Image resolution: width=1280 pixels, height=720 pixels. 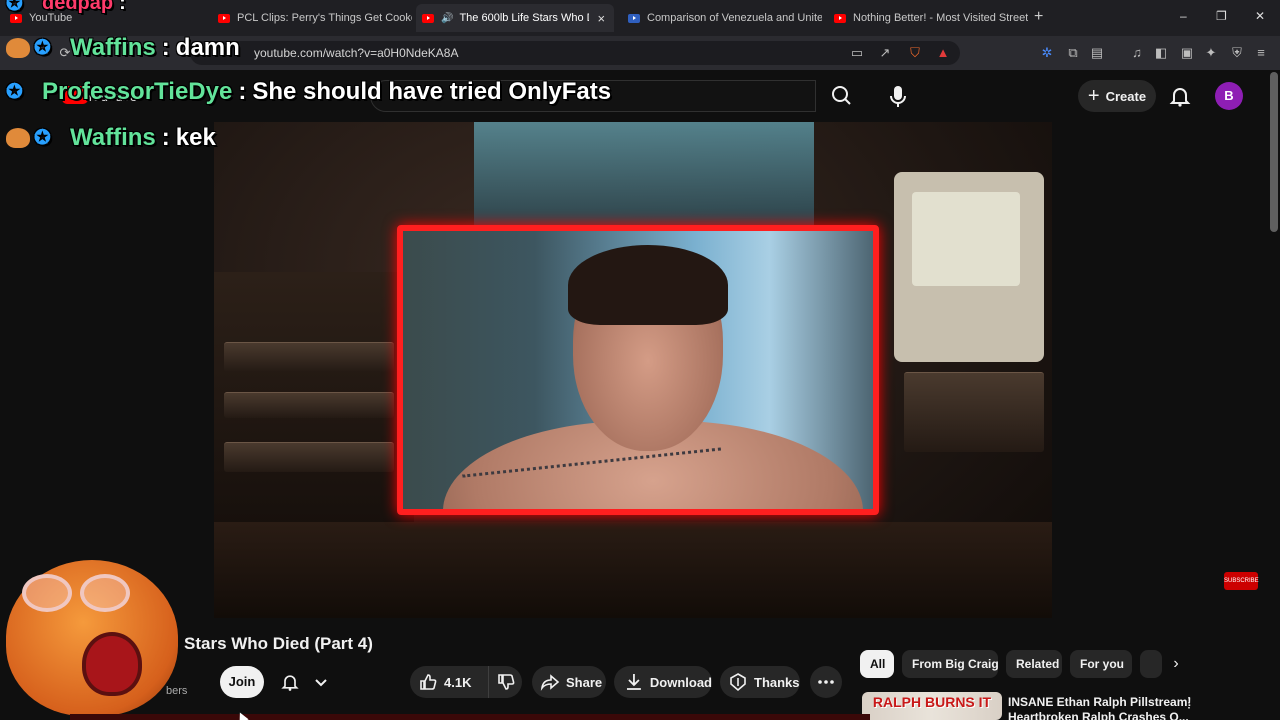 What do you see at coordinates (1047, 53) in the screenshot?
I see `extension-icon: ✲` at bounding box center [1047, 53].